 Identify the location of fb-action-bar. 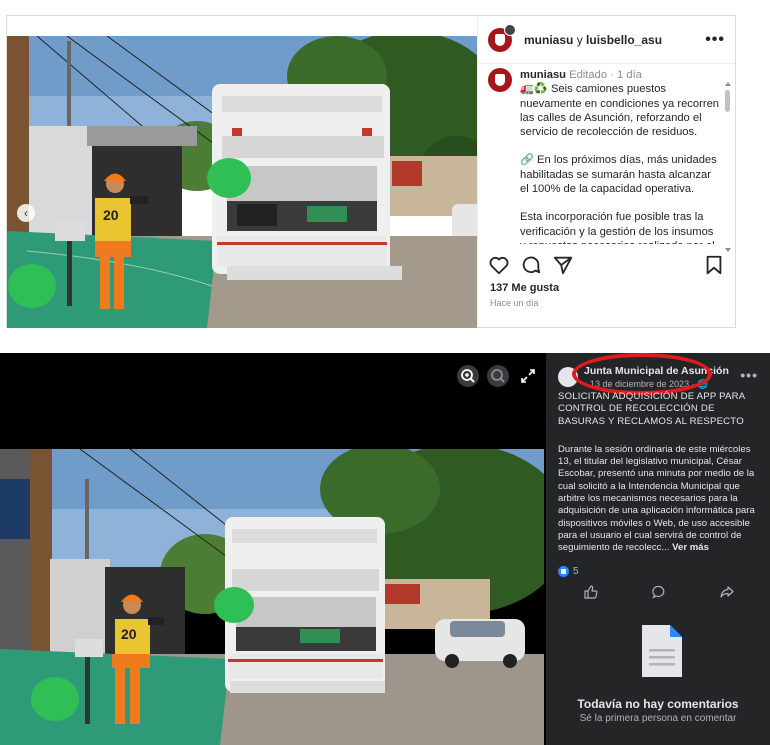
(658, 595).